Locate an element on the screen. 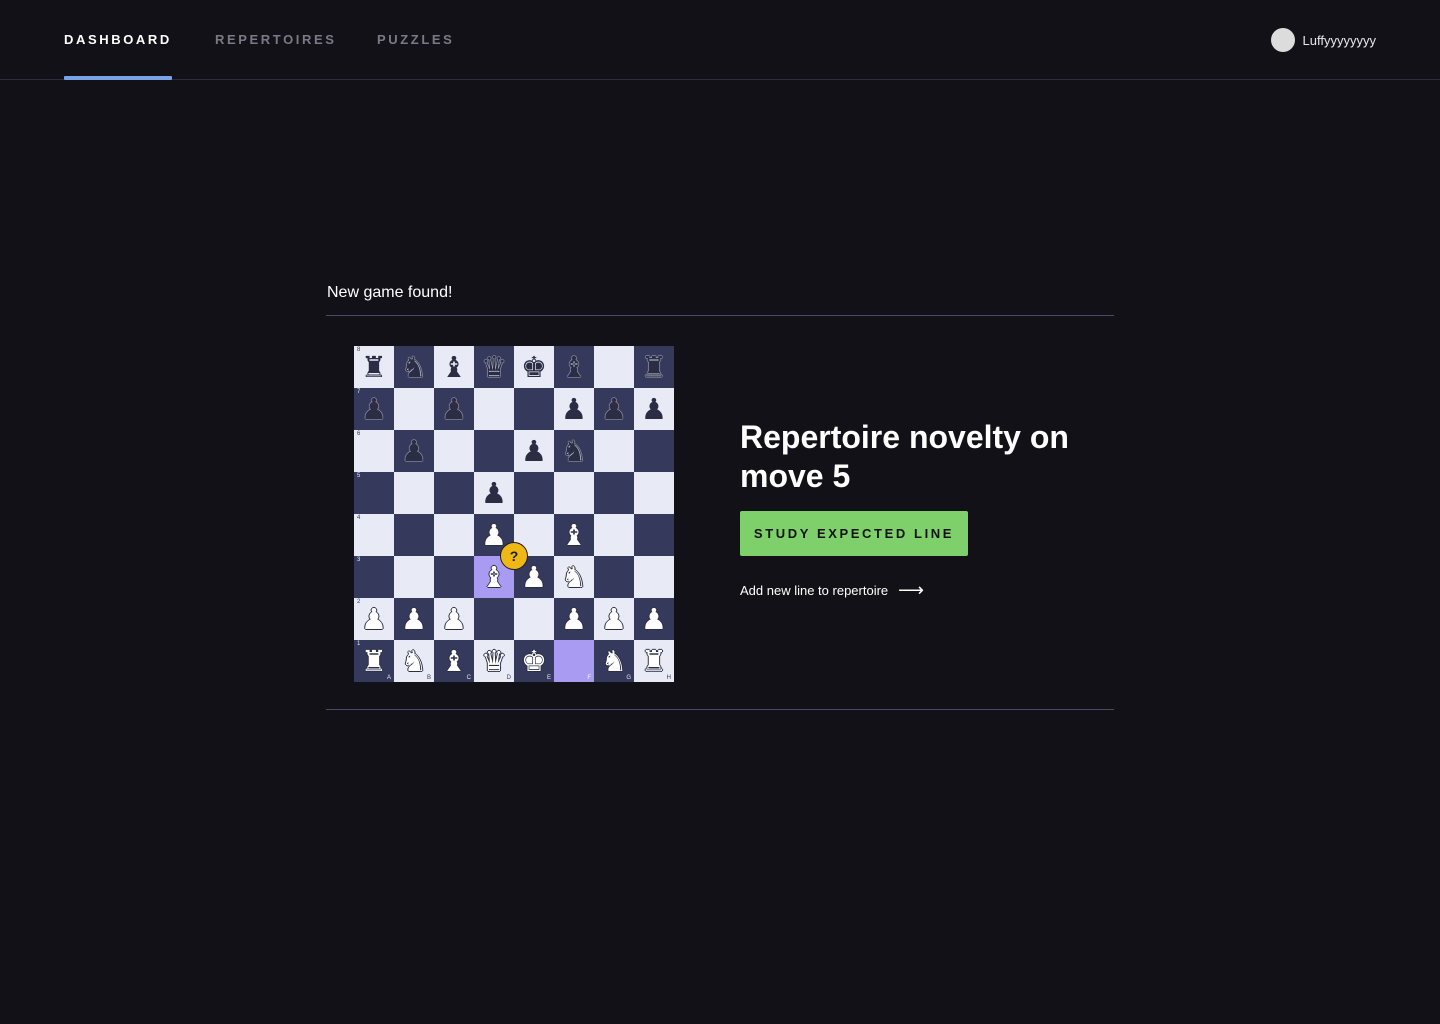 The image size is (1440, 1024). study-expected-line-button: STUDY EXPECTED LINE is located at coordinates (854, 533).